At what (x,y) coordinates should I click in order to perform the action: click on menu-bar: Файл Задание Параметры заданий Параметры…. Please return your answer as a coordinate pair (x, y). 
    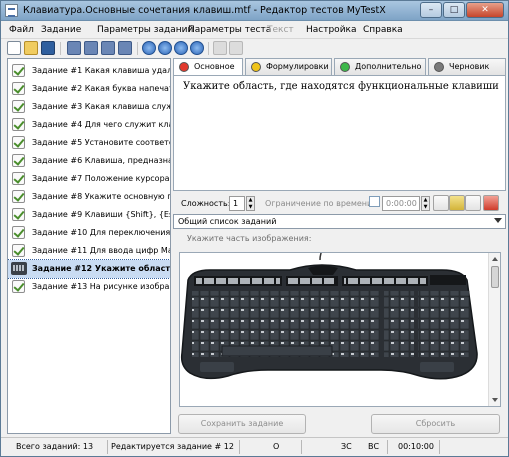
    Looking at the image, I should click on (254, 30).